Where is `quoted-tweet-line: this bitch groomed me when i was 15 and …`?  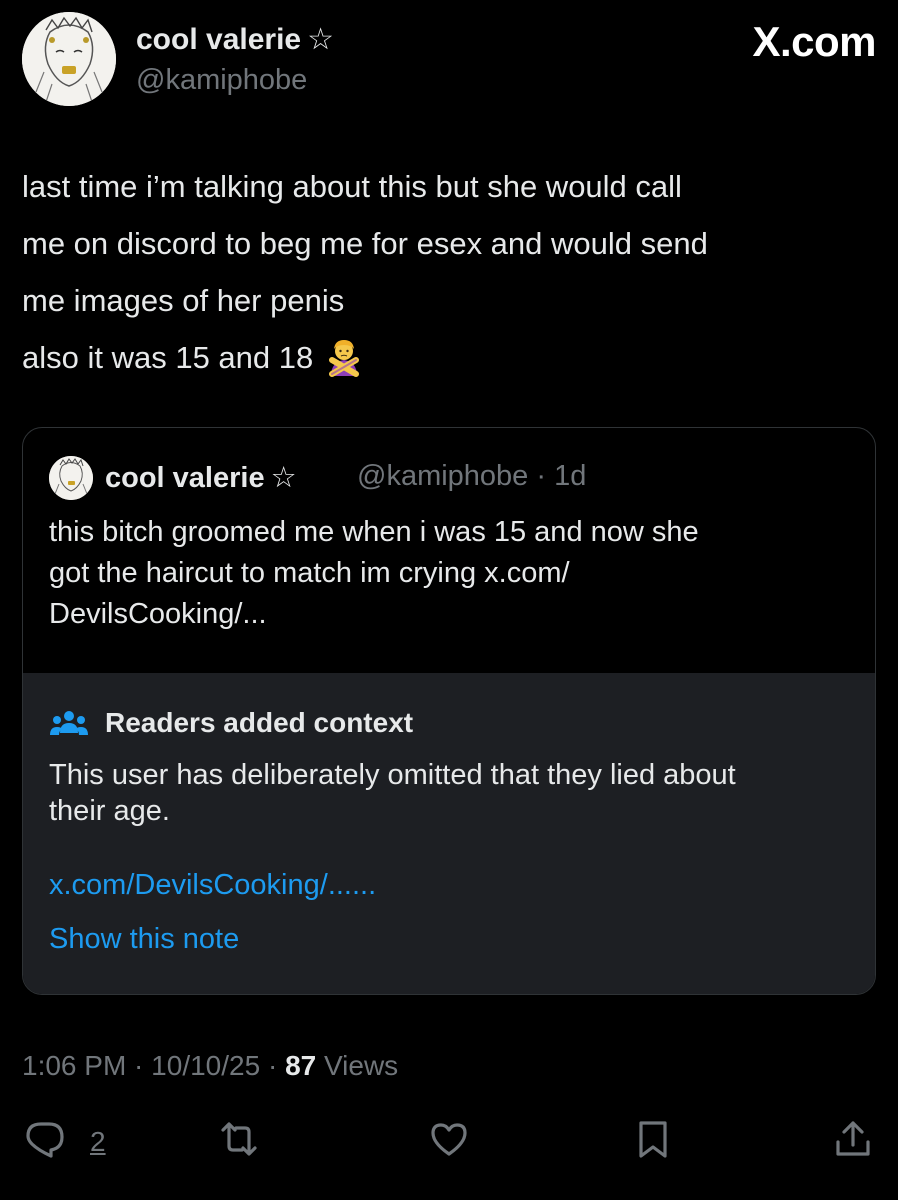 quoted-tweet-line: this bitch groomed me when i was 15 and … is located at coordinates (374, 532).